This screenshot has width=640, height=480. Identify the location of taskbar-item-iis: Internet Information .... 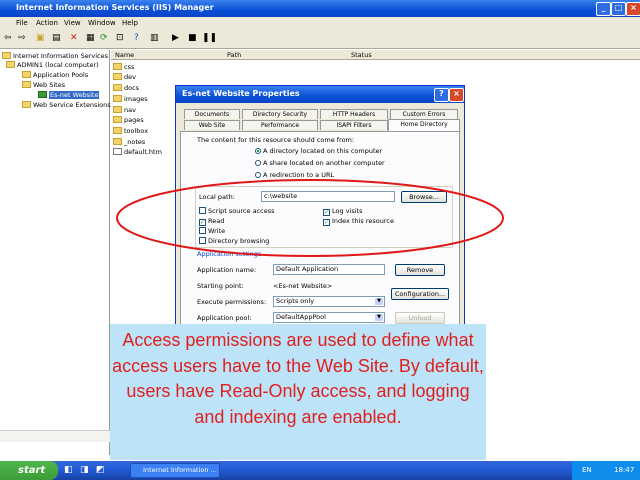
(175, 470).